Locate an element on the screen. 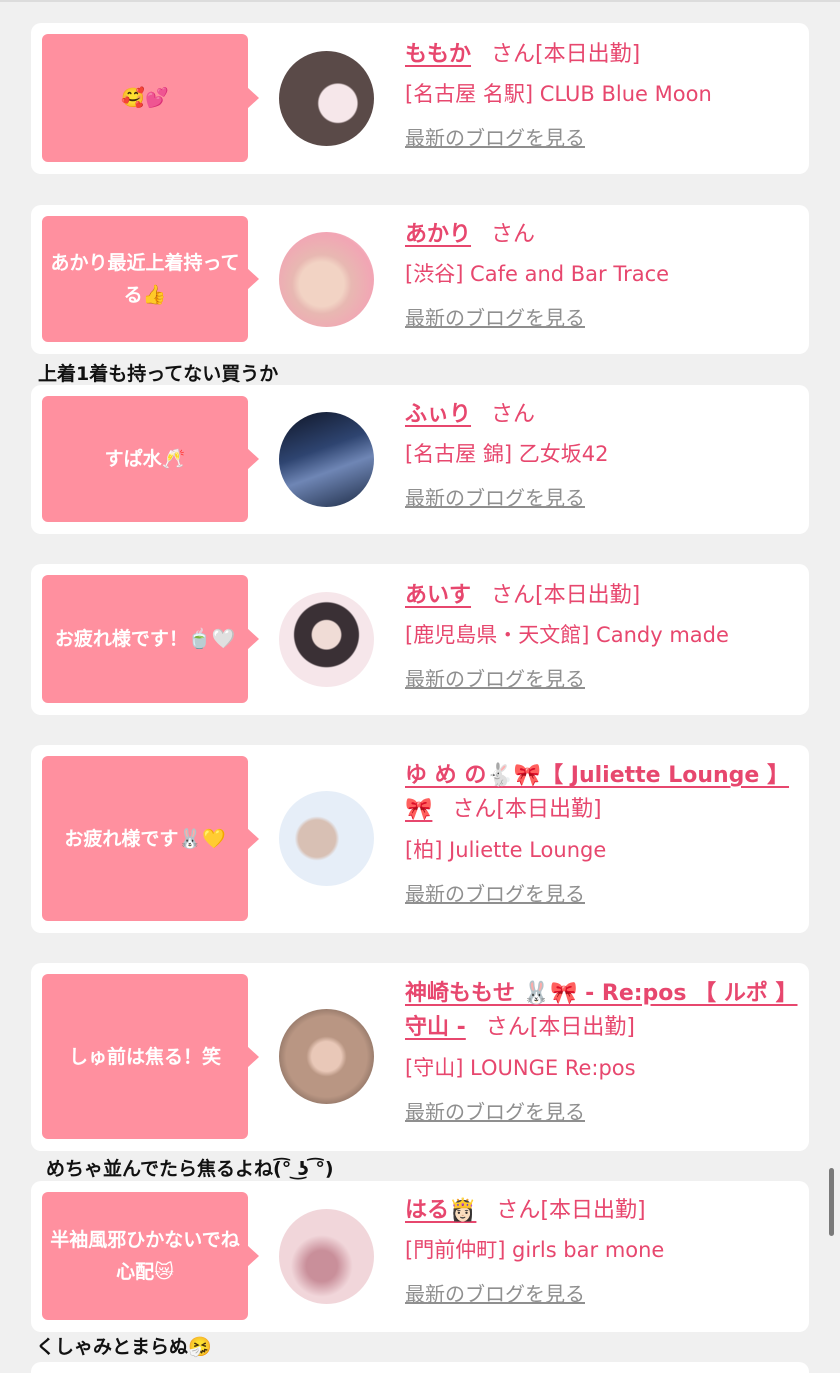 The height and width of the screenshot is (1373, 840). cast-name-link: はる👸🏻 is located at coordinates (440, 1210).